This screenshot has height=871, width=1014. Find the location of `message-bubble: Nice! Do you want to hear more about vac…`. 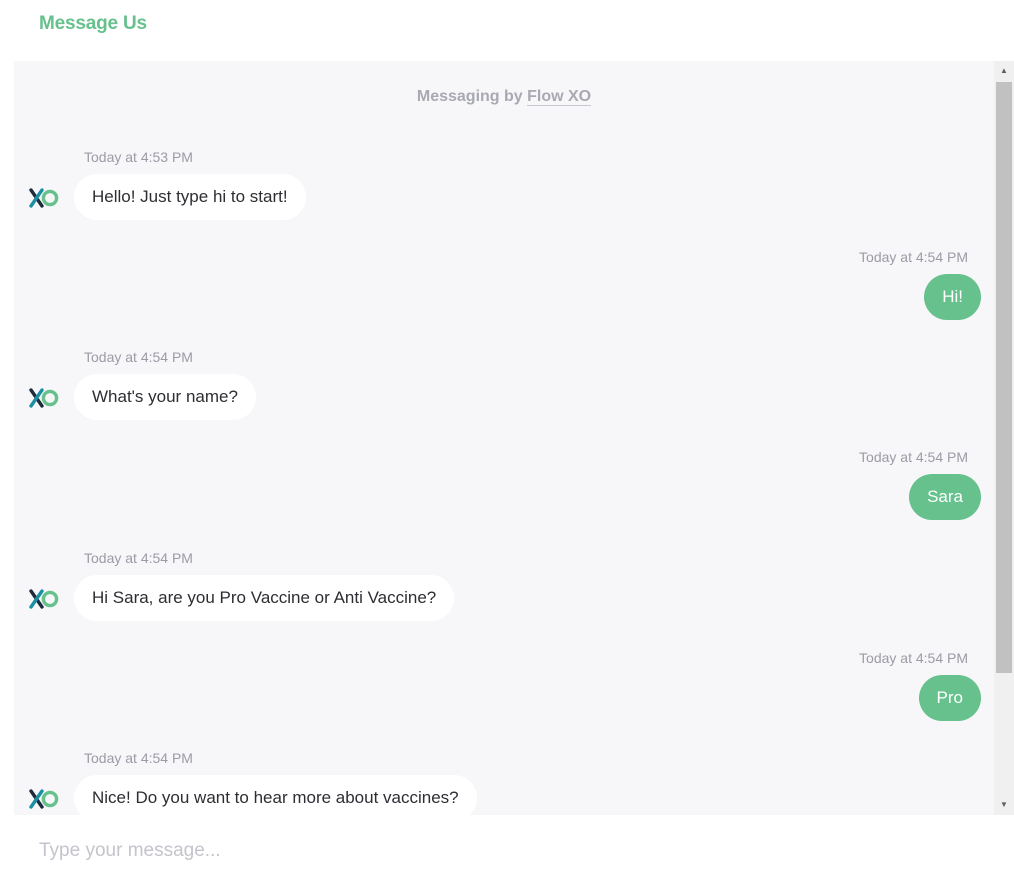

message-bubble: Nice! Do you want to hear more about vac… is located at coordinates (275, 795).